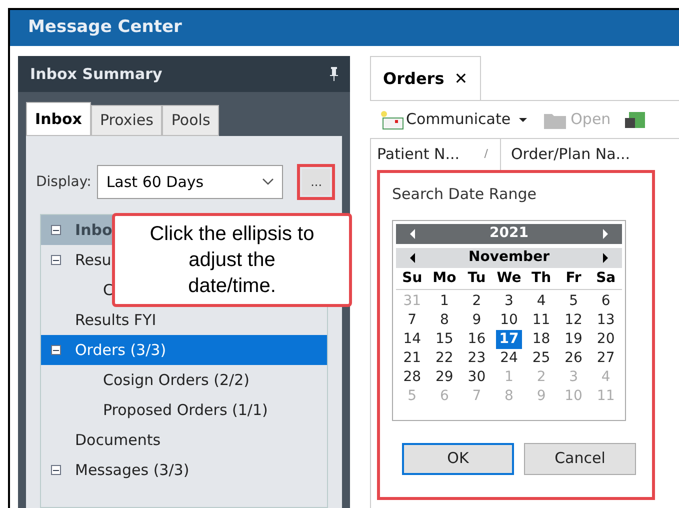 The height and width of the screenshot is (508, 679). I want to click on window-title: Message Center, so click(344, 28).